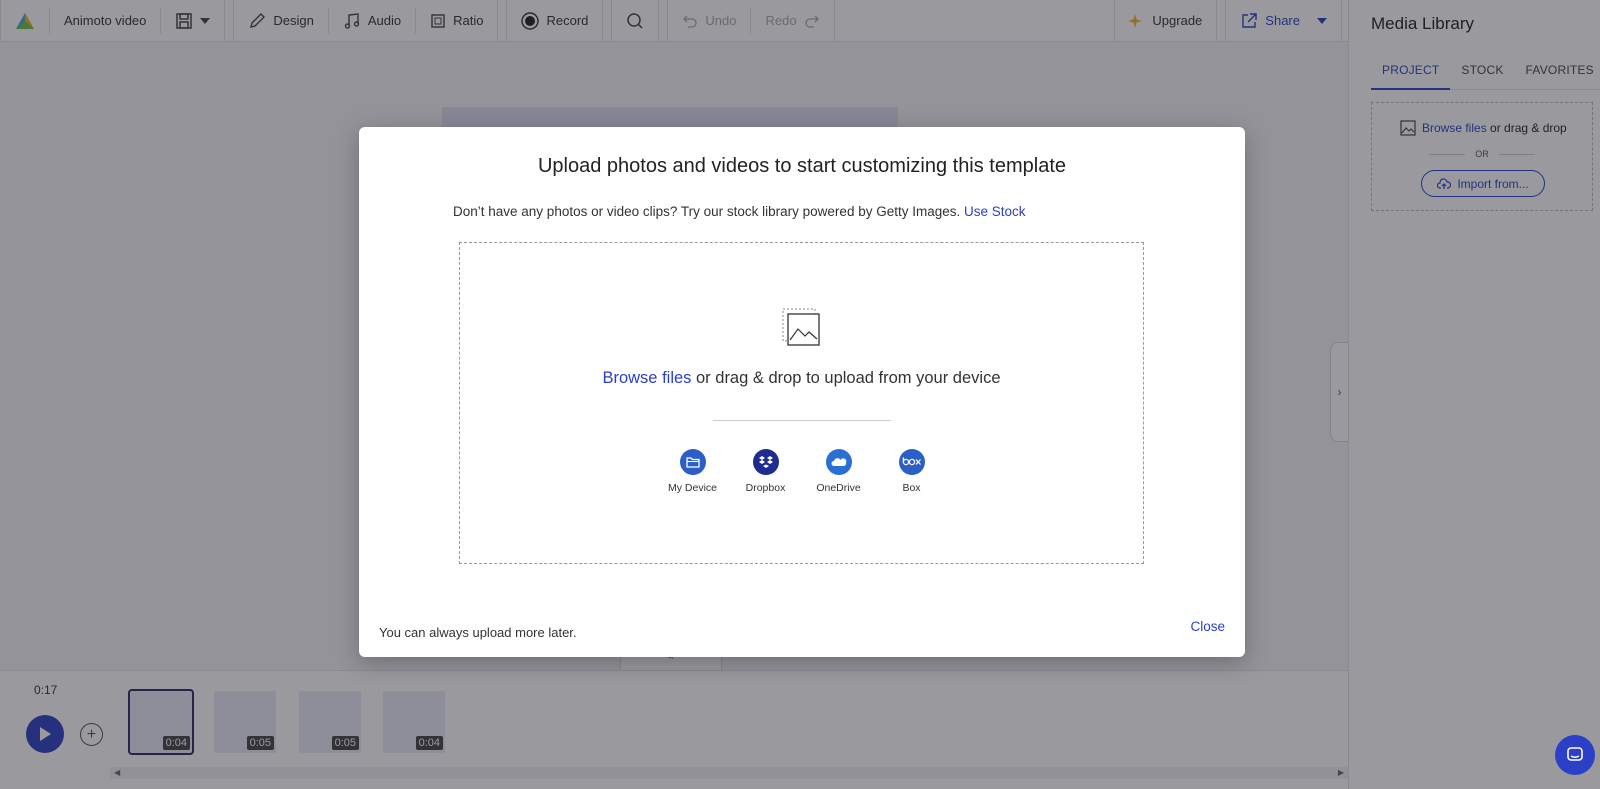 The width and height of the screenshot is (1600, 789). Describe the element at coordinates (911, 462) in the screenshot. I see `box-icon` at that location.